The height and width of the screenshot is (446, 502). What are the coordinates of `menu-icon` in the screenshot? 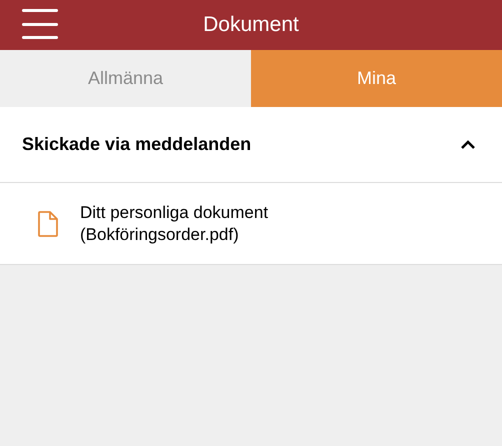 It's located at (40, 24).